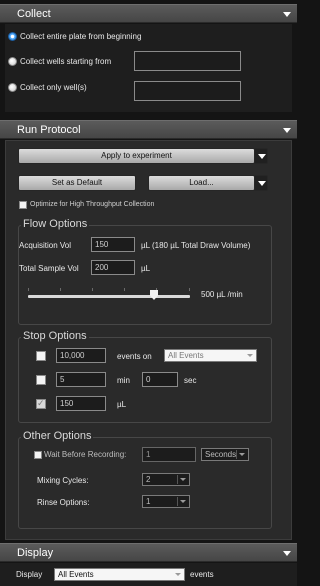 This screenshot has height=586, width=320. I want to click on wait-unit-select: Seconds, so click(225, 454).